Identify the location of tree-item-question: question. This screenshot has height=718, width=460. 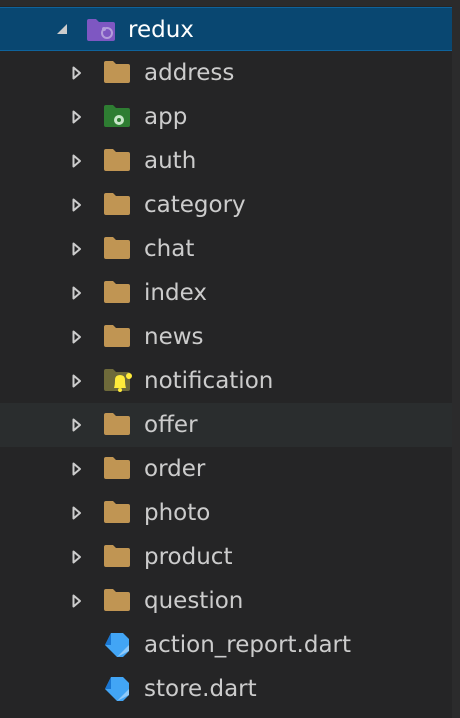
(230, 601).